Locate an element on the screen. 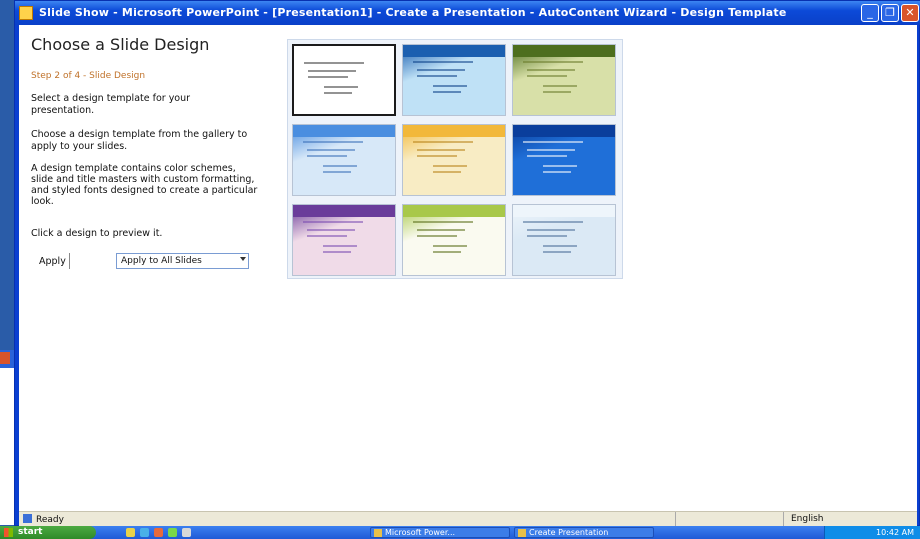  powerpoint-app-icon is located at coordinates (26, 13).